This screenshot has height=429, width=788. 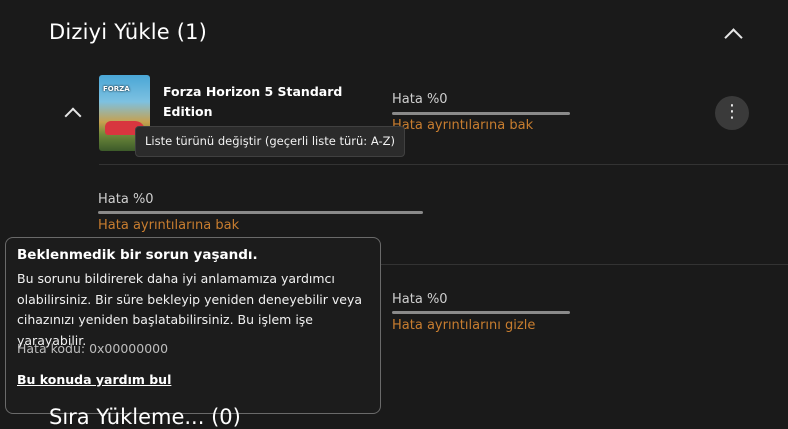 I want to click on dialog-title: Beklenmedik bir sorun yaşandı., so click(x=137, y=255).